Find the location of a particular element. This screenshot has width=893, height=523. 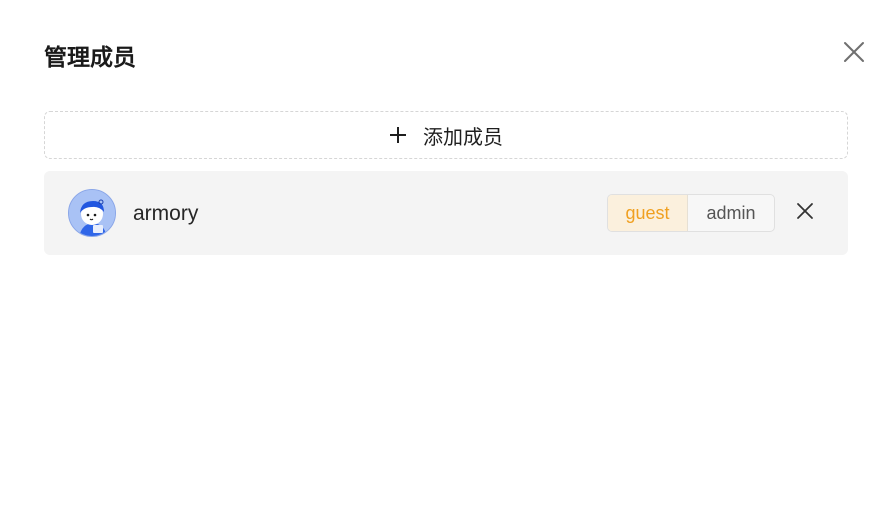

role-option-admin: admin is located at coordinates (731, 213).